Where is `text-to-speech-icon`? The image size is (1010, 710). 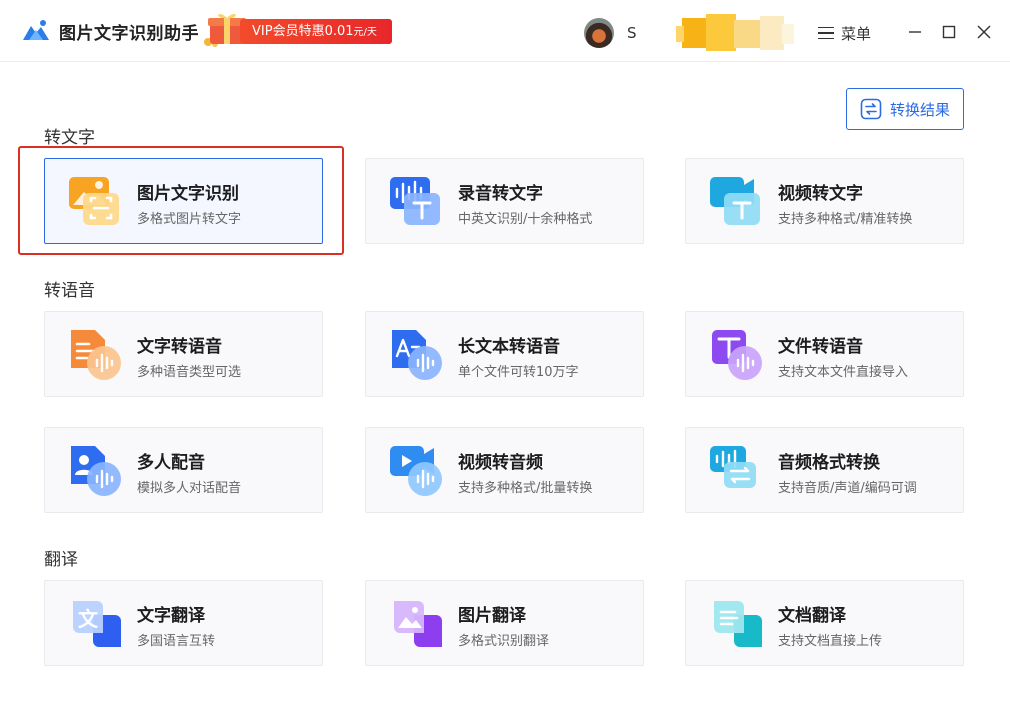 text-to-speech-icon is located at coordinates (96, 355).